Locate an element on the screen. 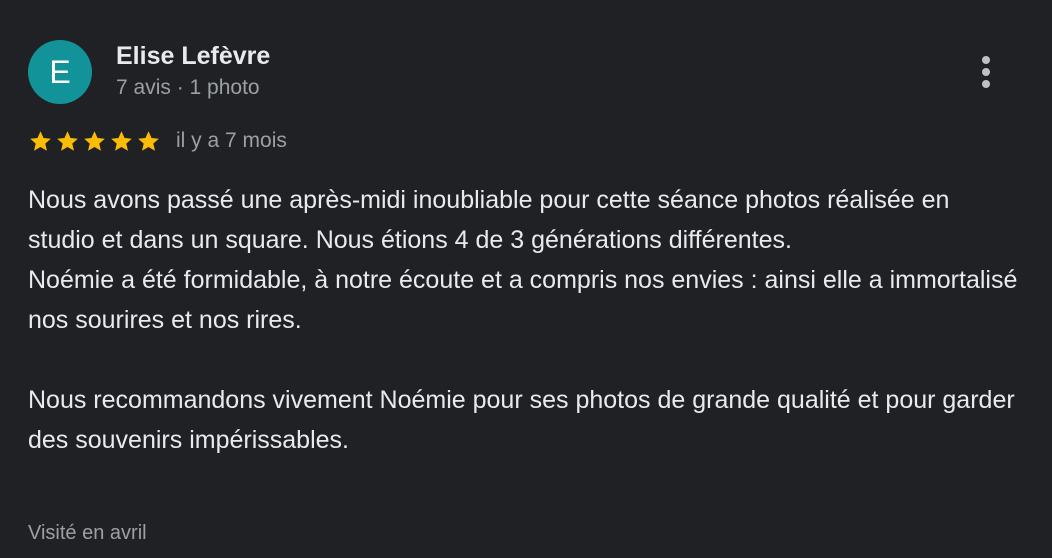 The image size is (1052, 558). review-date: il y a 7 mois is located at coordinates (231, 140).